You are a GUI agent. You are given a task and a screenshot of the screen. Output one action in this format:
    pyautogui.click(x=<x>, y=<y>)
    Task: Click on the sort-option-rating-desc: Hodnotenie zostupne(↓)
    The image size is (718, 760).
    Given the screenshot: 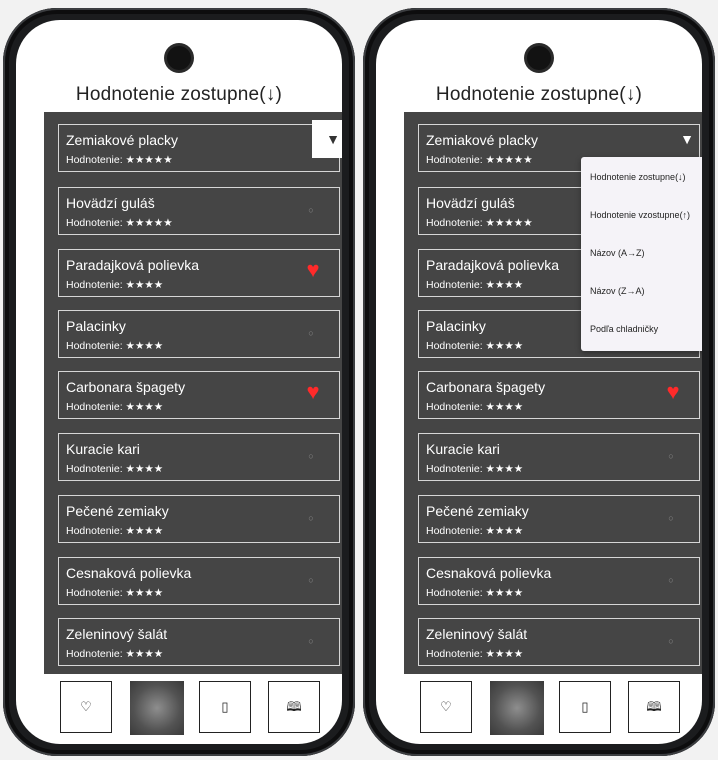 What is the action you would take?
    pyautogui.click(x=638, y=177)
    